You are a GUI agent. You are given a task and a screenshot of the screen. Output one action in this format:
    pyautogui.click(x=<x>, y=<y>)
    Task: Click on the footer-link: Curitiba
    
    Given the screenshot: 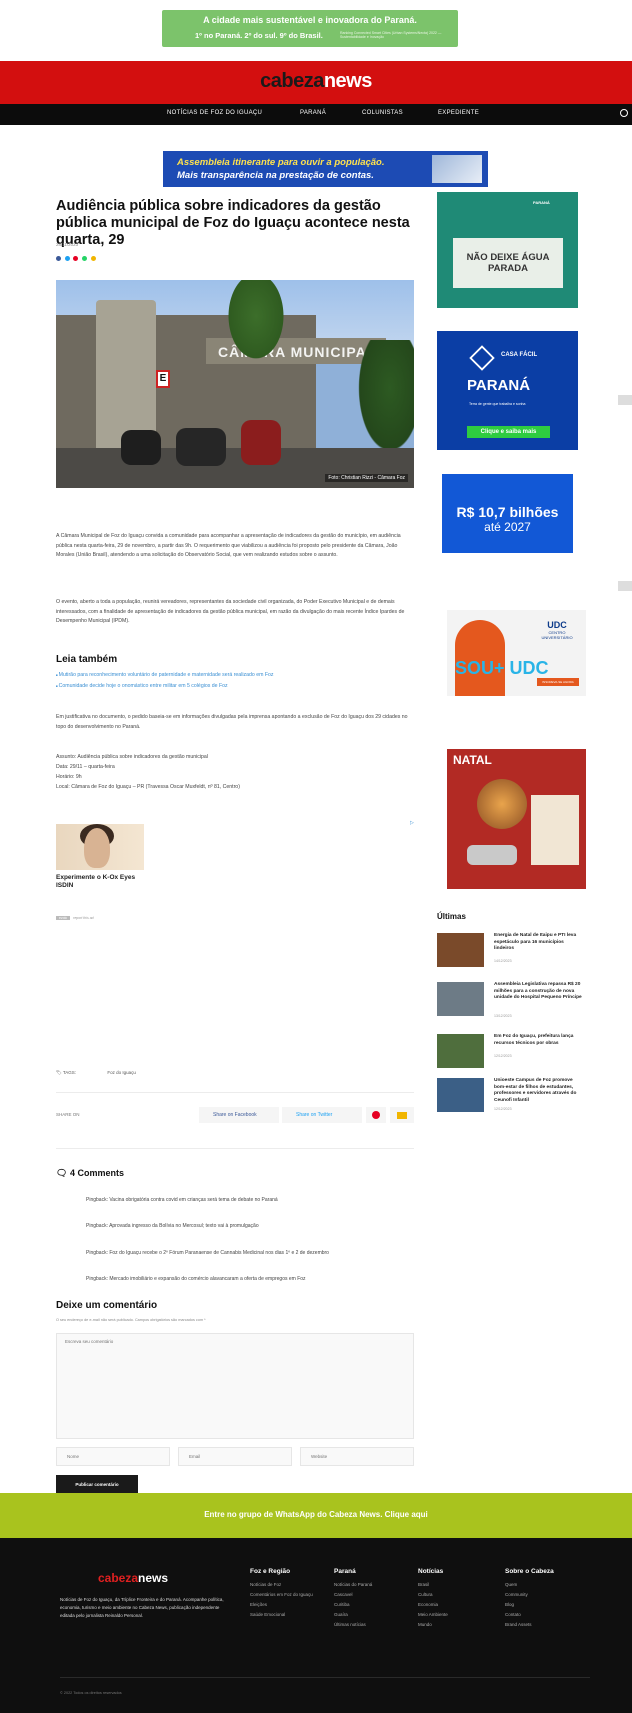 What is the action you would take?
    pyautogui.click(x=371, y=1605)
    